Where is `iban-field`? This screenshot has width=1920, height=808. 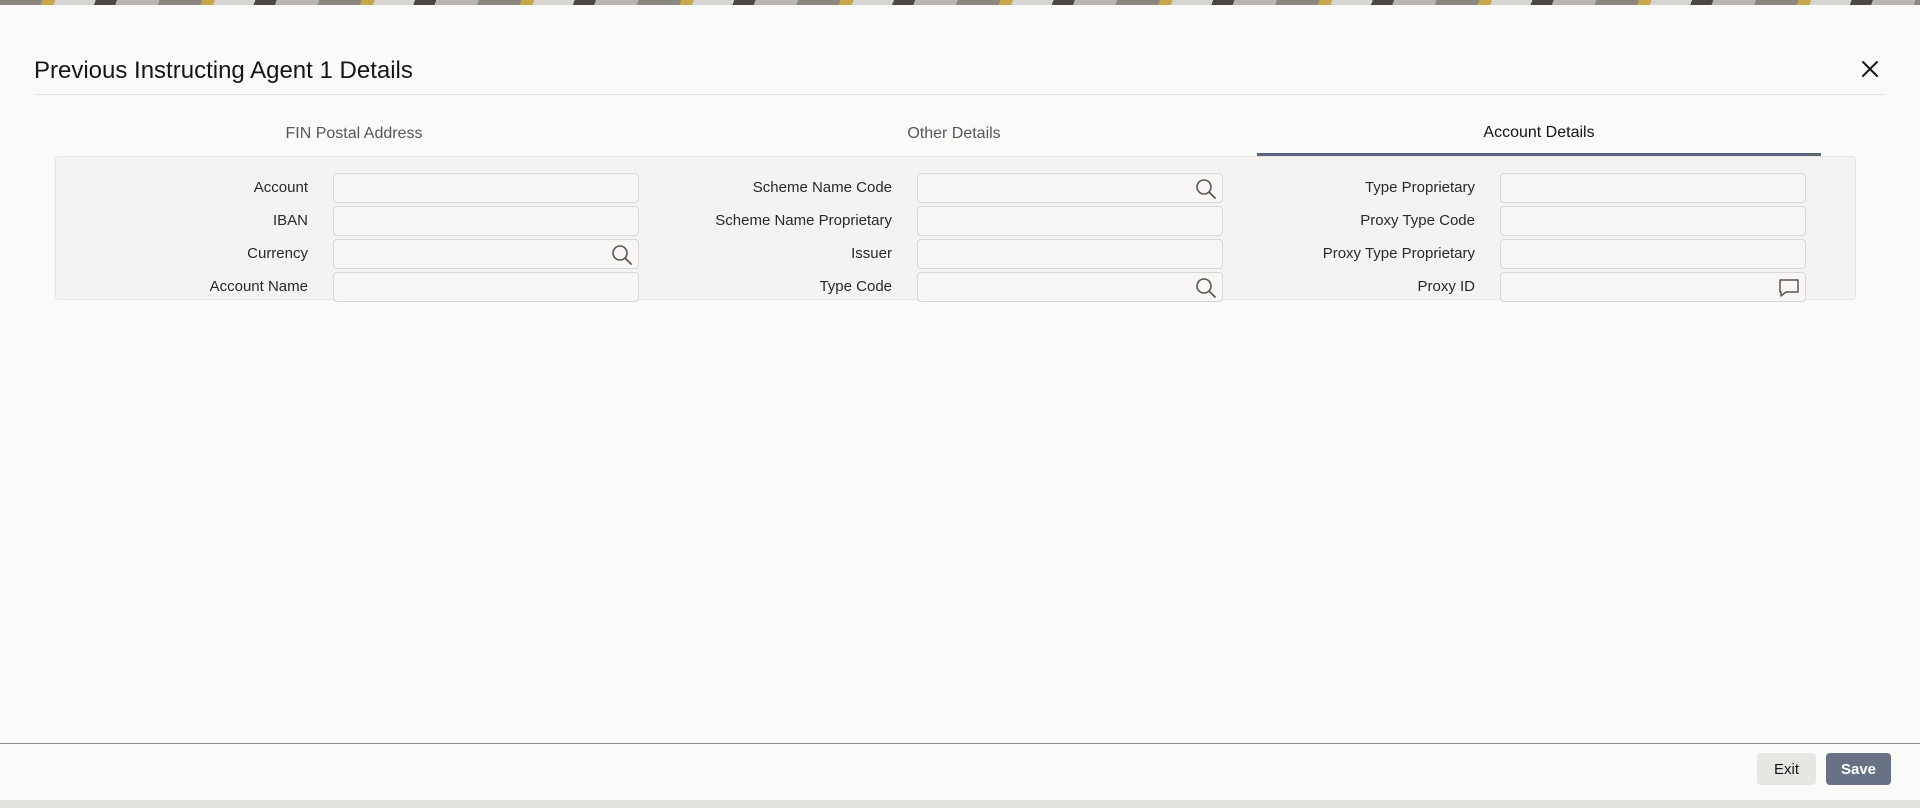
iban-field is located at coordinates (486, 221).